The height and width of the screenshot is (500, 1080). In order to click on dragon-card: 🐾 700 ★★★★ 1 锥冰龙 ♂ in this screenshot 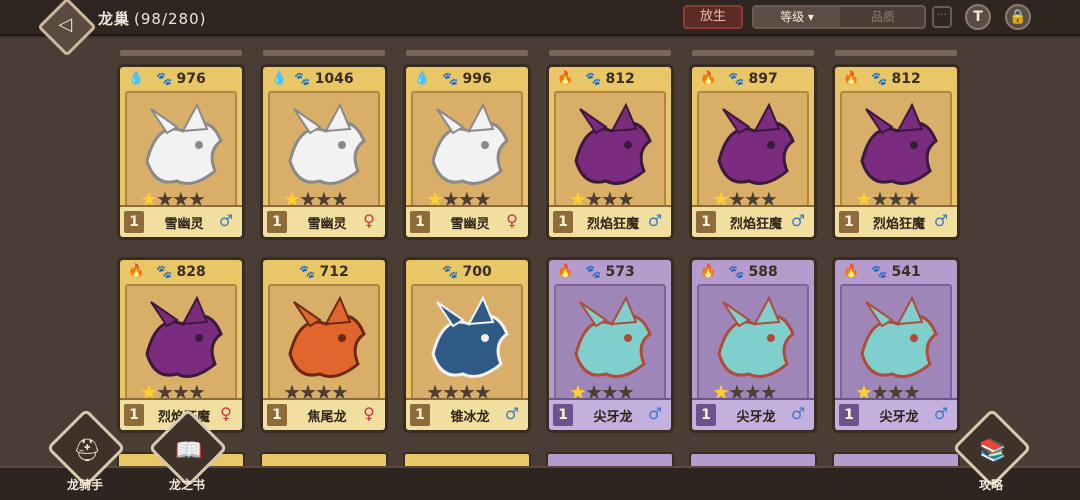, I will do `click(467, 345)`.